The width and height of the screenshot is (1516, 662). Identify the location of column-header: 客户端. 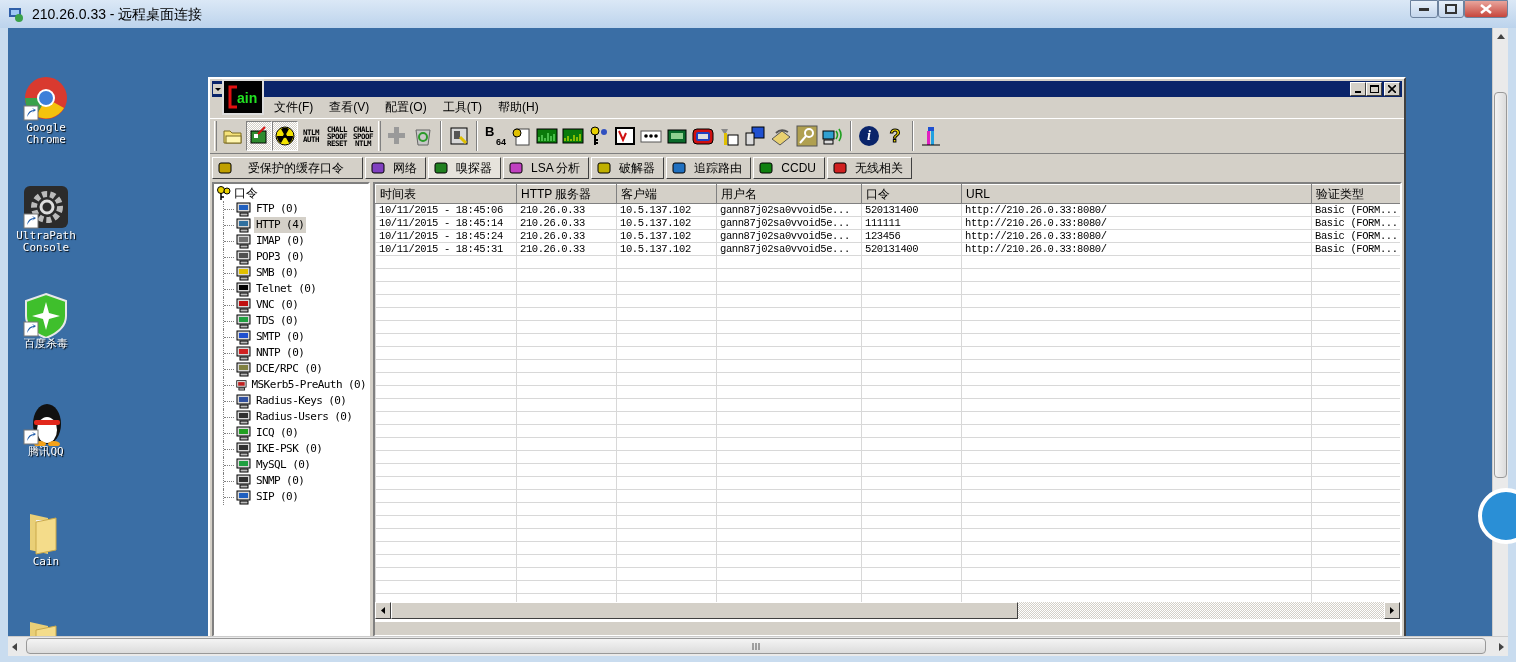
(666, 194).